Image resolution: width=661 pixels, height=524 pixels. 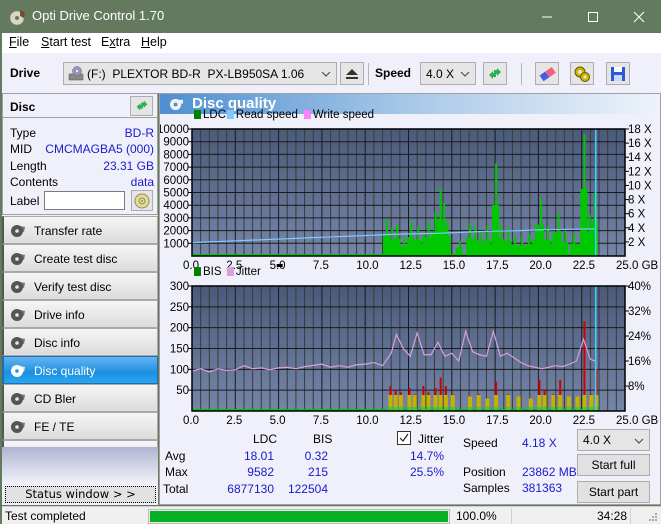 What do you see at coordinates (613, 440) in the screenshot?
I see `test-speed-select: 4.0 X` at bounding box center [613, 440].